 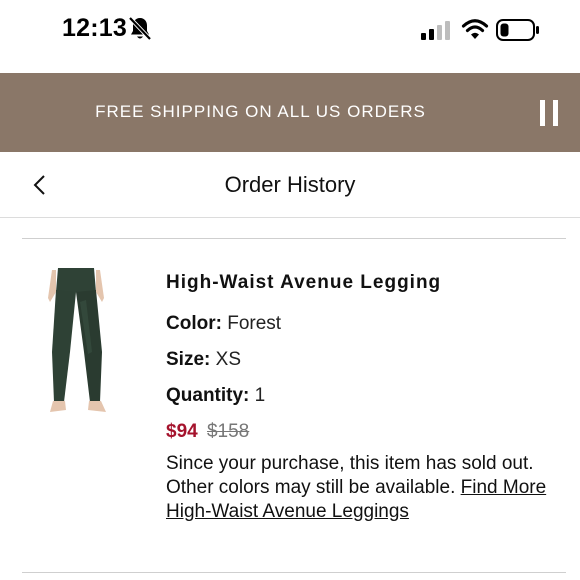 I want to click on cellular-signal-icon, so click(x=435, y=30).